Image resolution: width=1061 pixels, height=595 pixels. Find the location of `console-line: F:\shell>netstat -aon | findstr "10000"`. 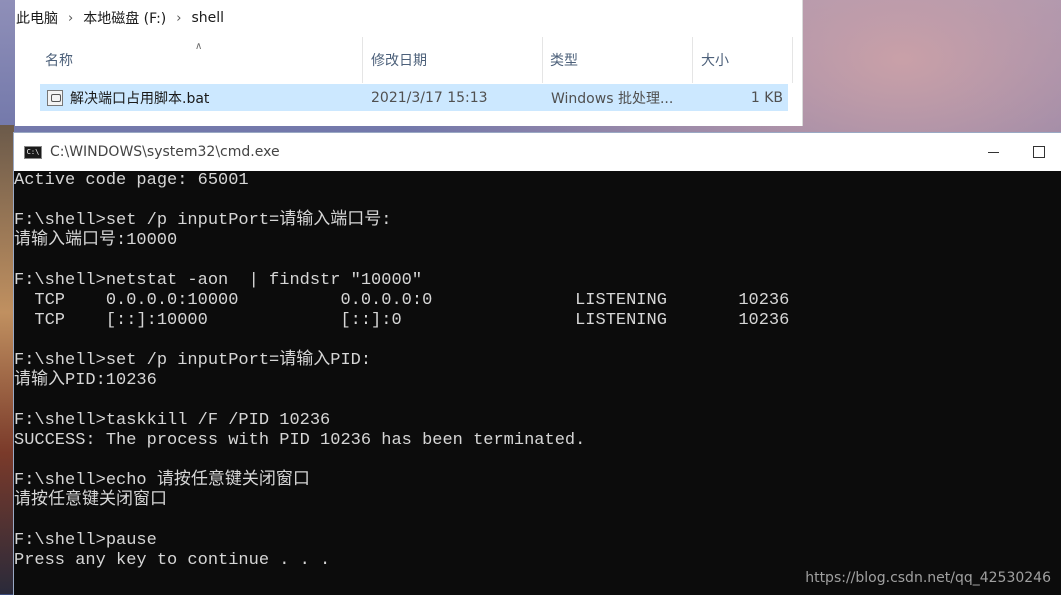

console-line: F:\shell>netstat -aon | findstr "10000" is located at coordinates (218, 280).